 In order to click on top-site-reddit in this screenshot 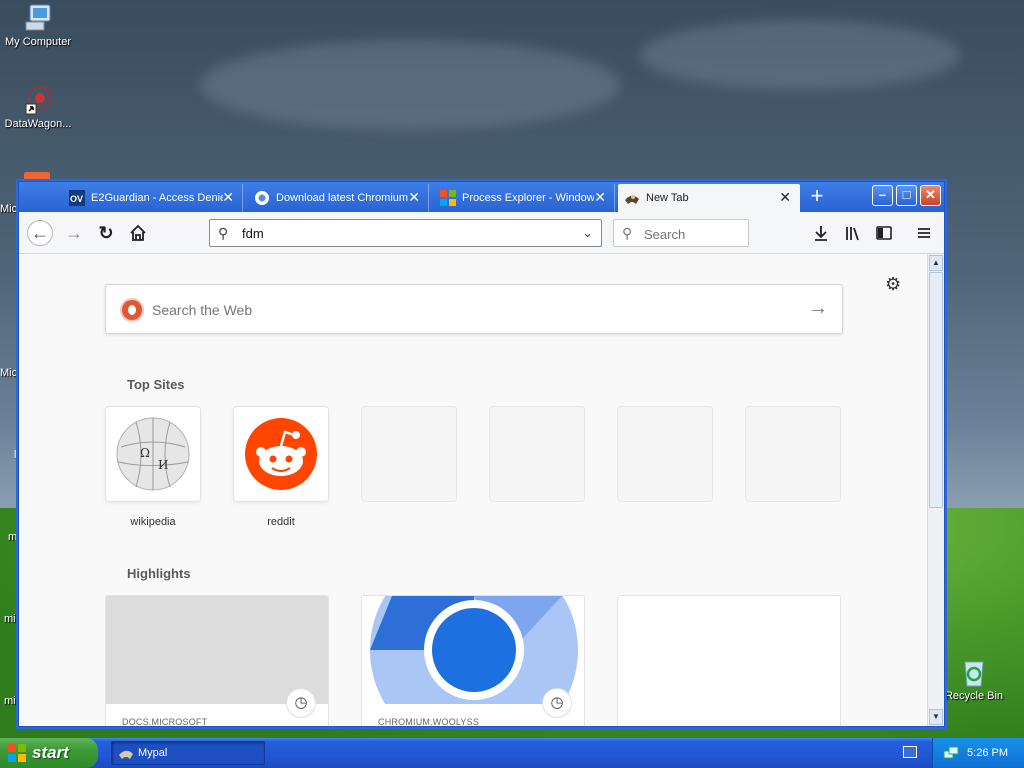, I will do `click(281, 454)`.